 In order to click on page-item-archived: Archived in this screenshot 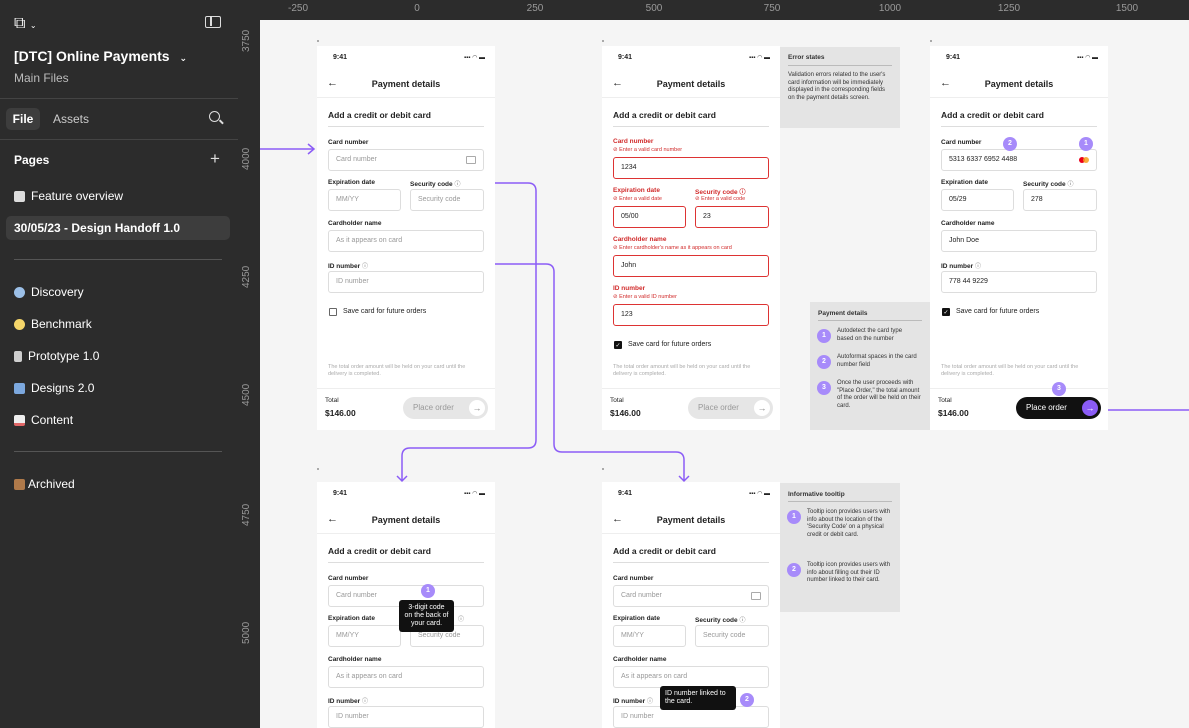, I will do `click(118, 484)`.